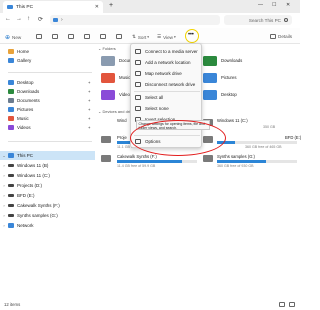 Image resolution: width=320 pixels, height=310 pixels. I want to click on sort-icon: ⇅, so click(134, 36).